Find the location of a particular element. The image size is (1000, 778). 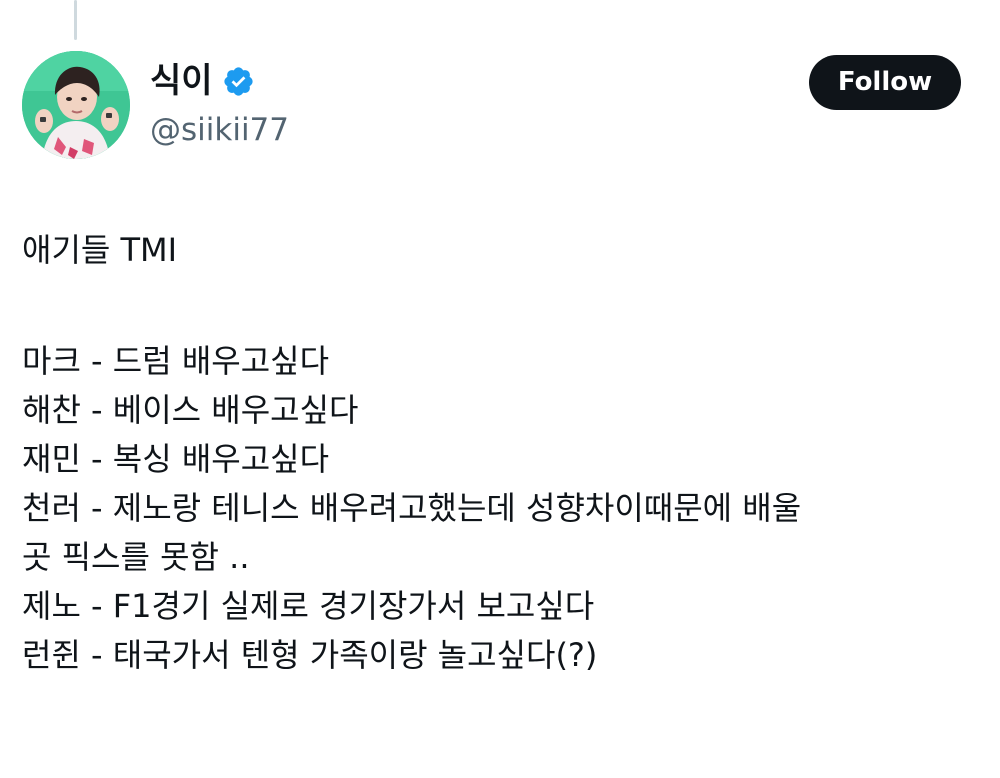

tweet-text-line: 제노 - F1경기 실제로 경기장가서 보고싶다 is located at coordinates (308, 606).